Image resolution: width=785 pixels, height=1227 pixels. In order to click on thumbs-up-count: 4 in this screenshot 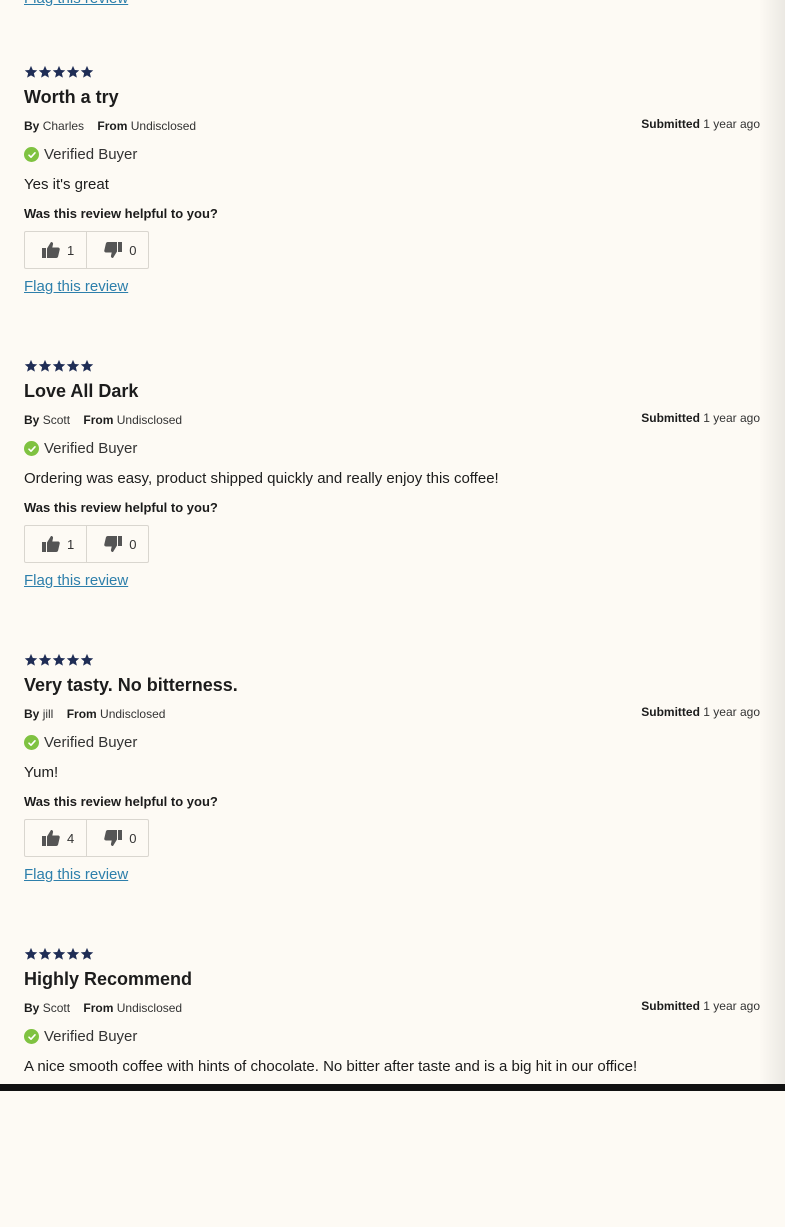, I will do `click(71, 838)`.